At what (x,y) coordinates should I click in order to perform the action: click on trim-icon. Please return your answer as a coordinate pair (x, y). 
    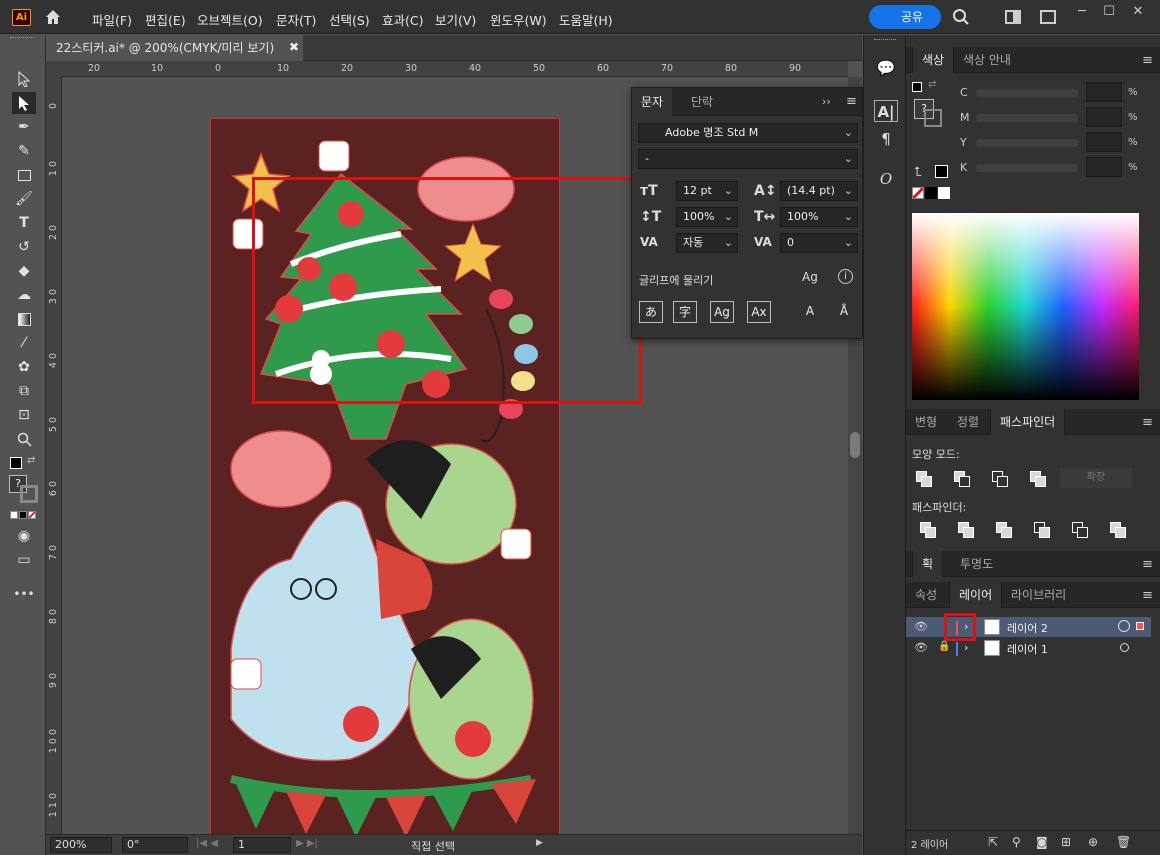
    Looking at the image, I should click on (967, 530).